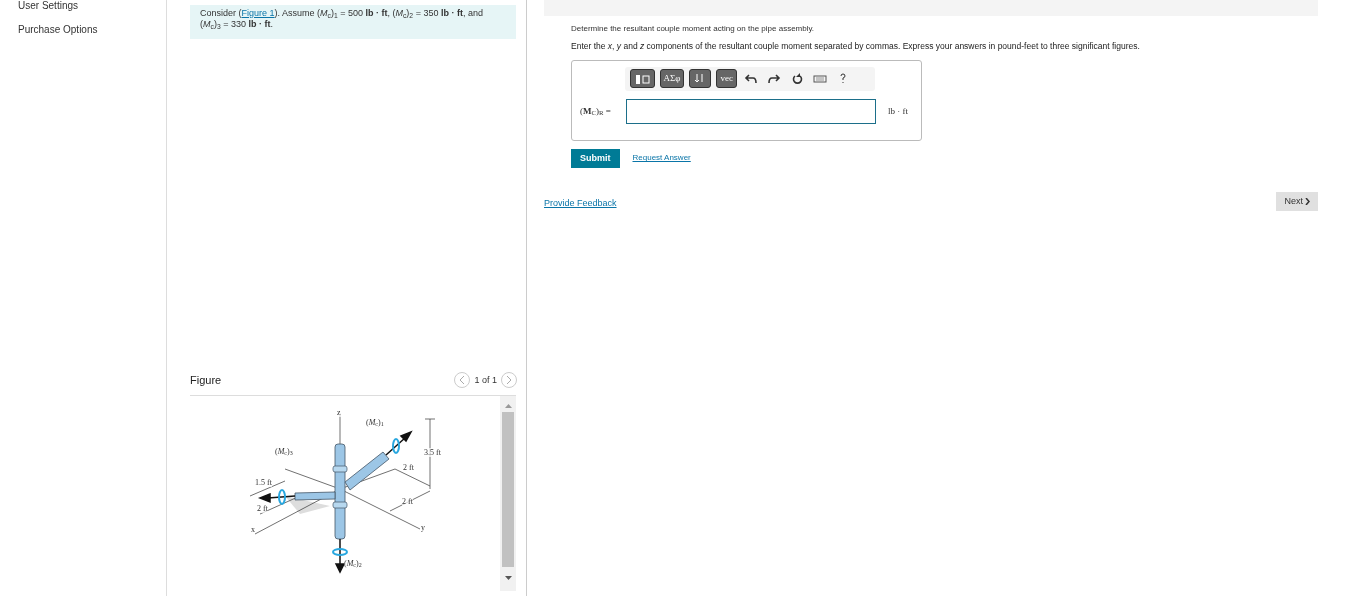 The height and width of the screenshot is (596, 1352). What do you see at coordinates (92, 6) in the screenshot?
I see `sidebar-item: User Settings` at bounding box center [92, 6].